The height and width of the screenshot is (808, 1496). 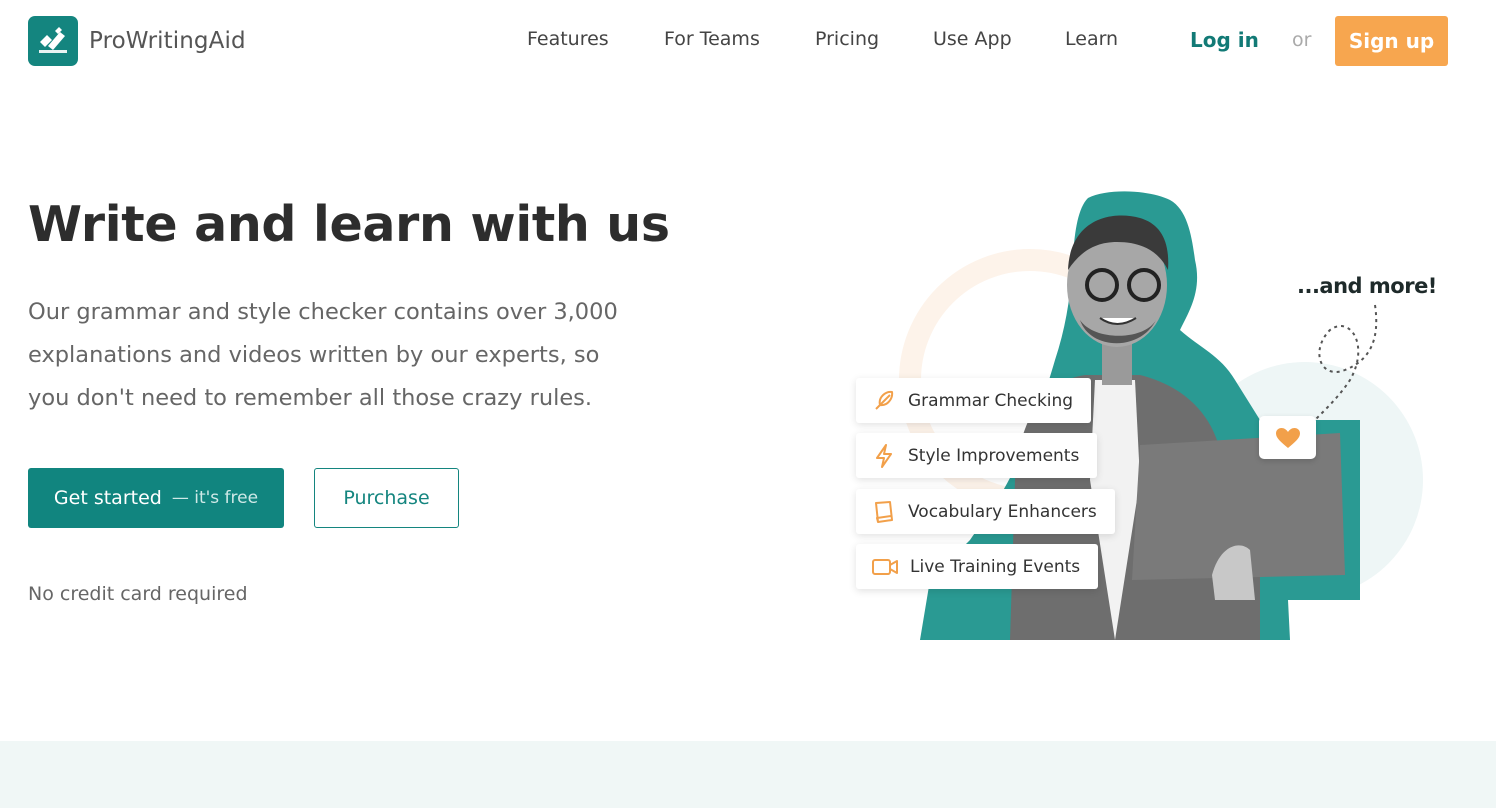 What do you see at coordinates (1367, 286) in the screenshot?
I see `and-more-text: ...and more!` at bounding box center [1367, 286].